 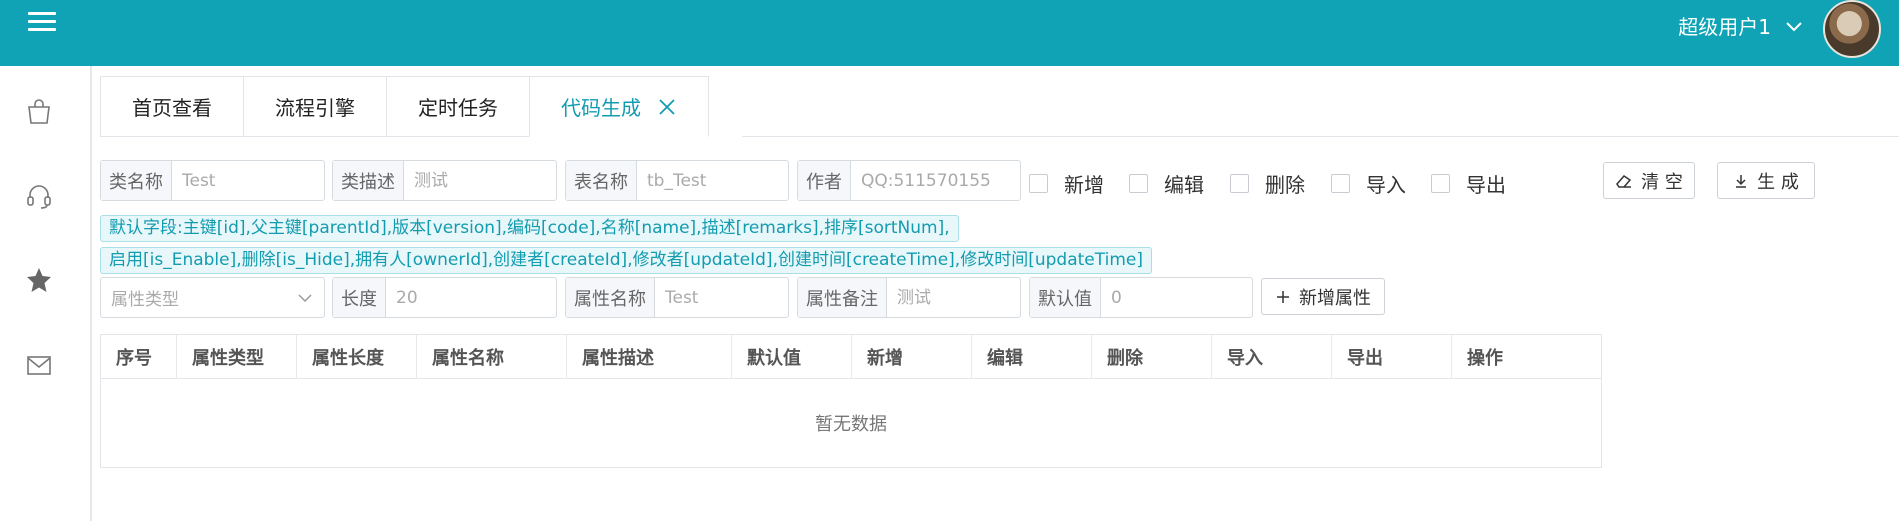 What do you see at coordinates (1084, 185) in the screenshot?
I see `checkbox-label: 新增` at bounding box center [1084, 185].